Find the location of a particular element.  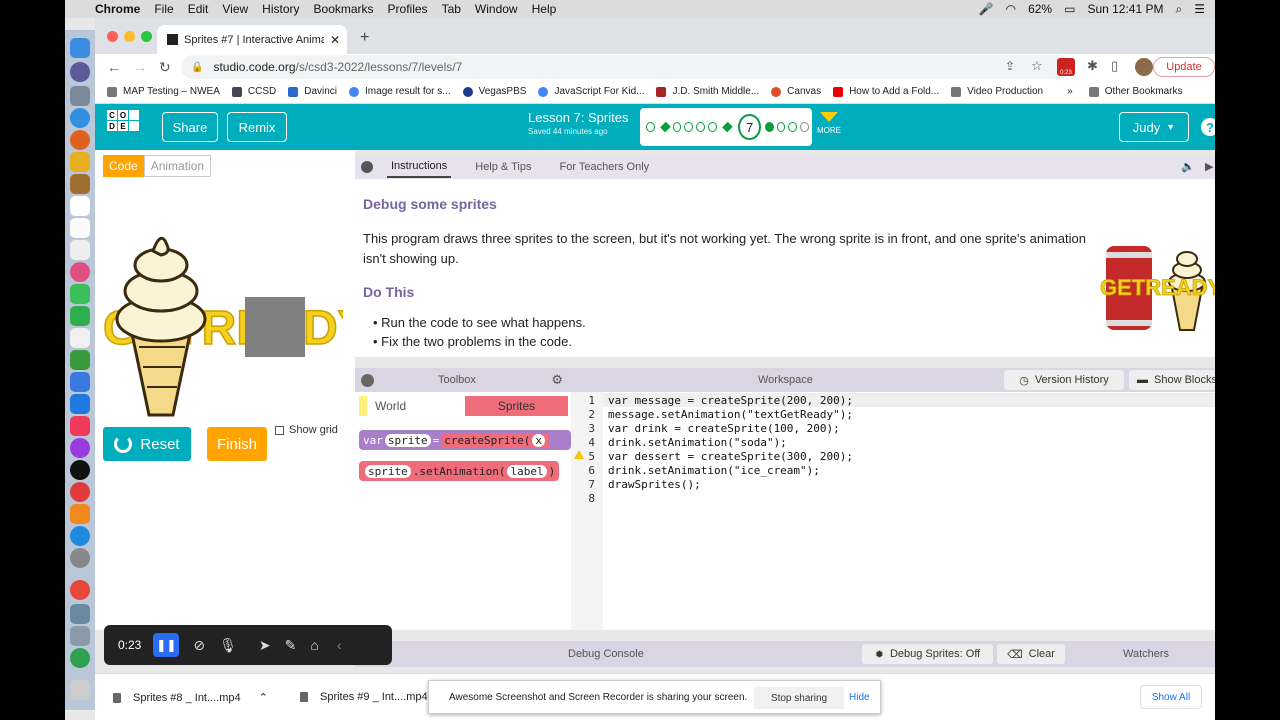

clear-console-button: ⌫ Clear is located at coordinates (1031, 654).